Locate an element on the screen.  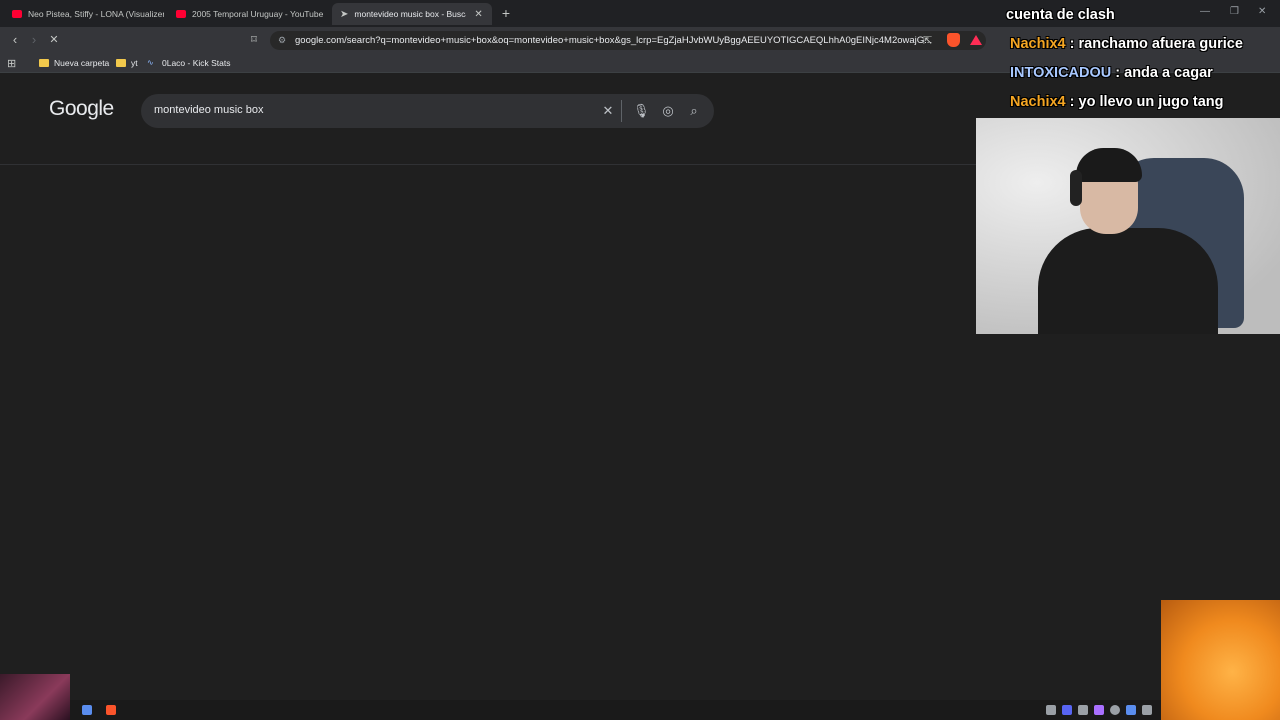
camera-lens-icon: ◎ is located at coordinates (668, 111).